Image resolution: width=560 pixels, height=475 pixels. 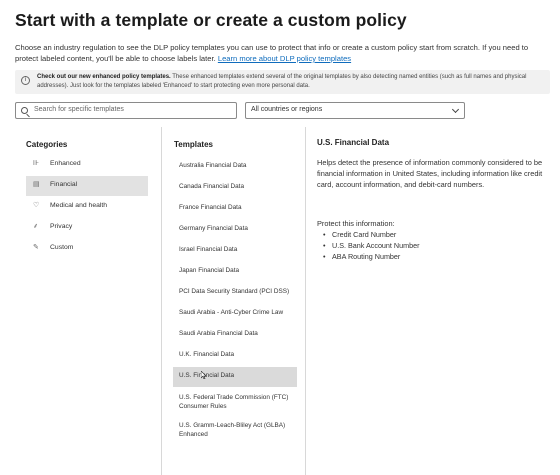 What do you see at coordinates (371, 256) in the screenshot?
I see `protect-item: ABA Routing Number` at bounding box center [371, 256].